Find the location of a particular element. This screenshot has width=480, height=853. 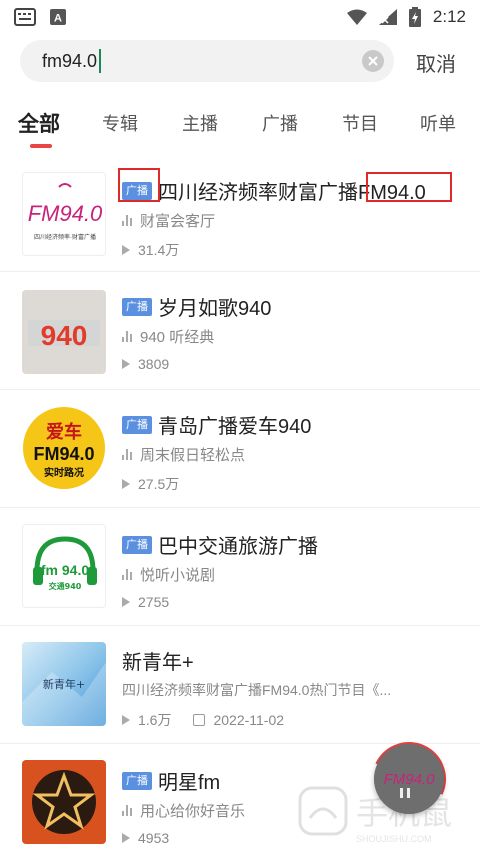

result-title: 巴中交通旅游广播 is located at coordinates (238, 547).